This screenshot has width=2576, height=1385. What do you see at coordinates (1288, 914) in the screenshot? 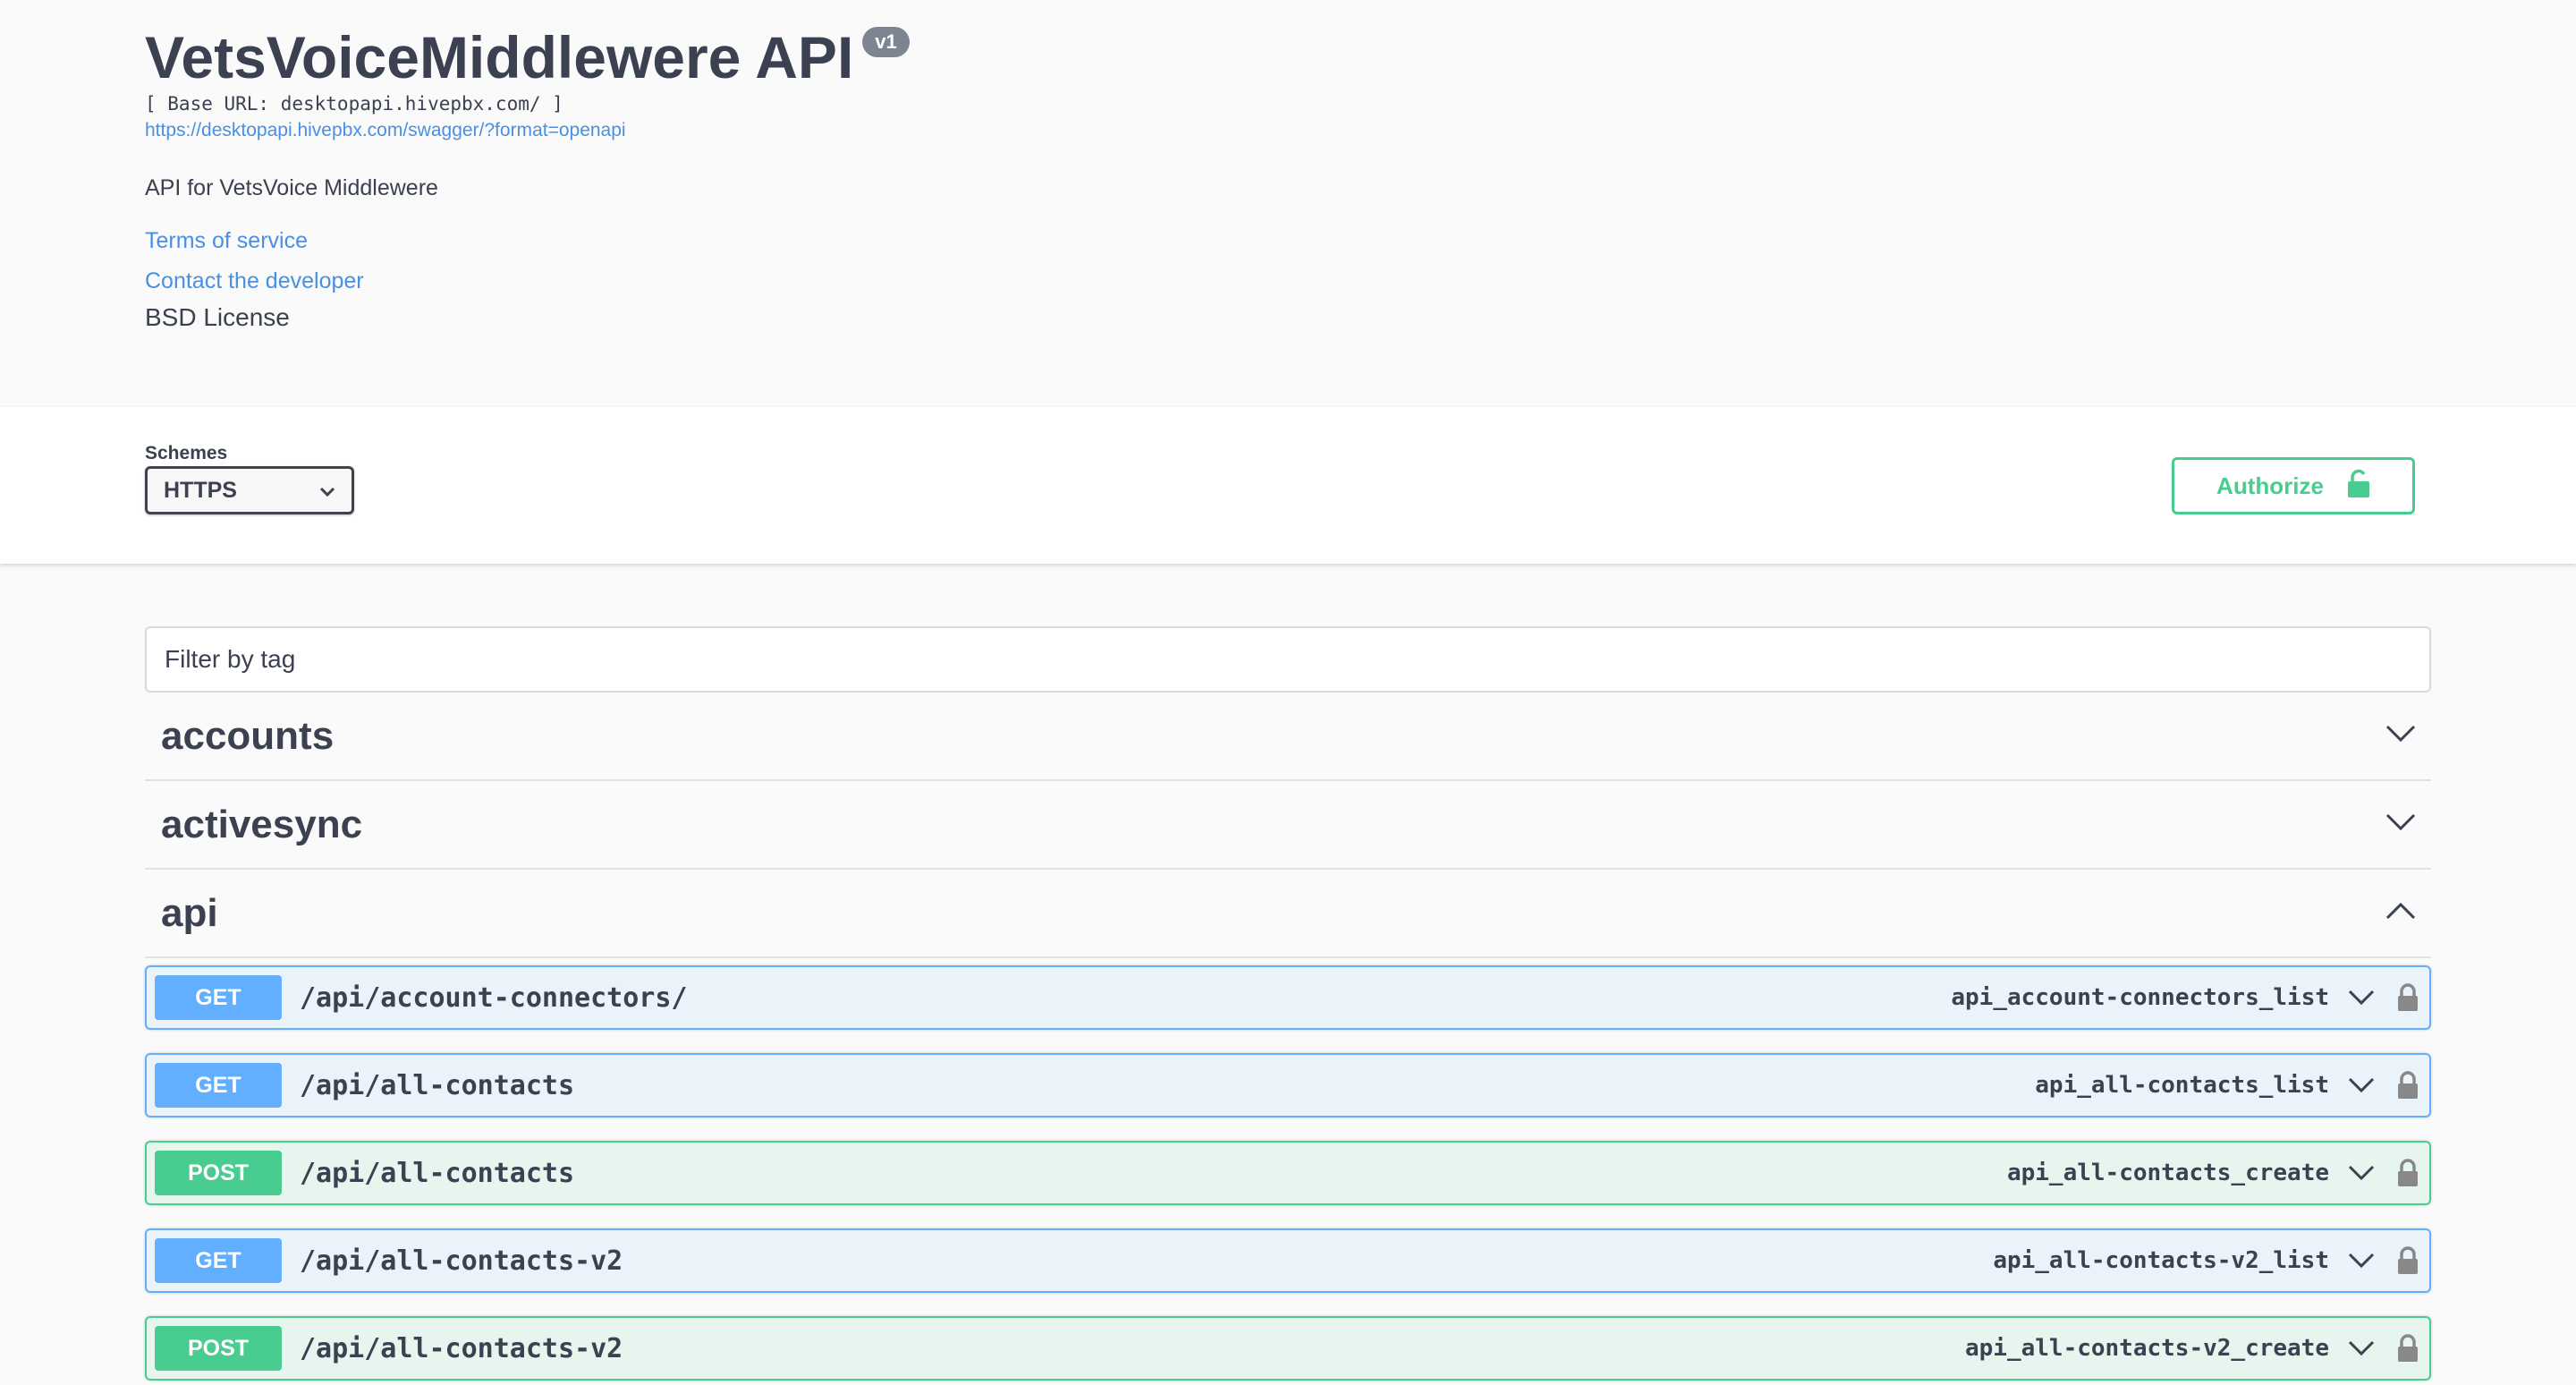
I see `tag-api: api` at bounding box center [1288, 914].